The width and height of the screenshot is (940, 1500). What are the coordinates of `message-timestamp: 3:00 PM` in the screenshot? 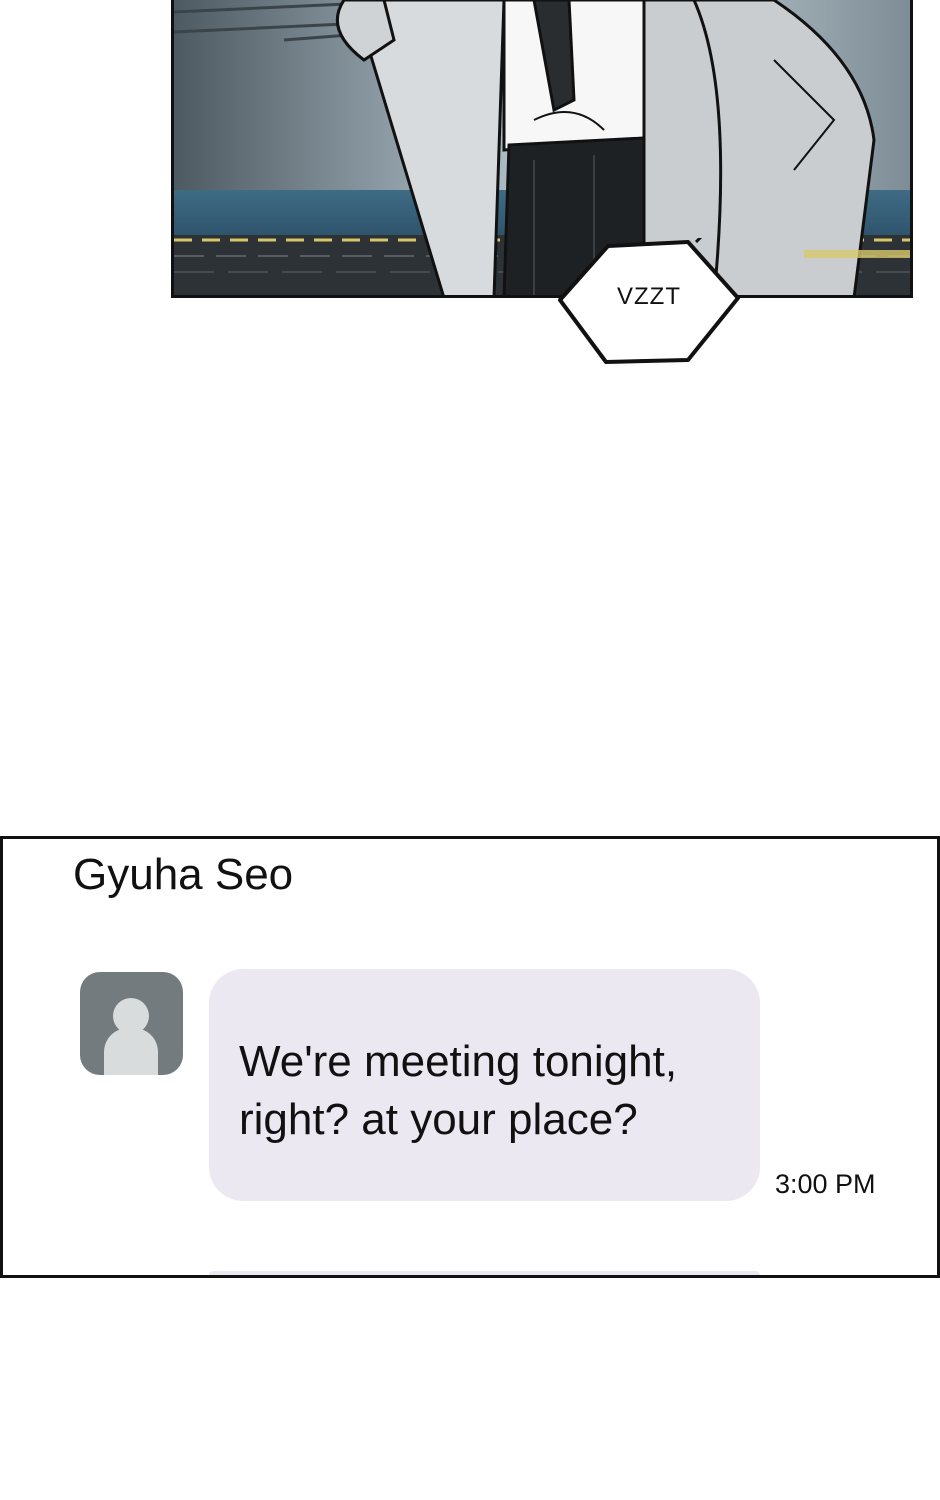 It's located at (825, 1184).